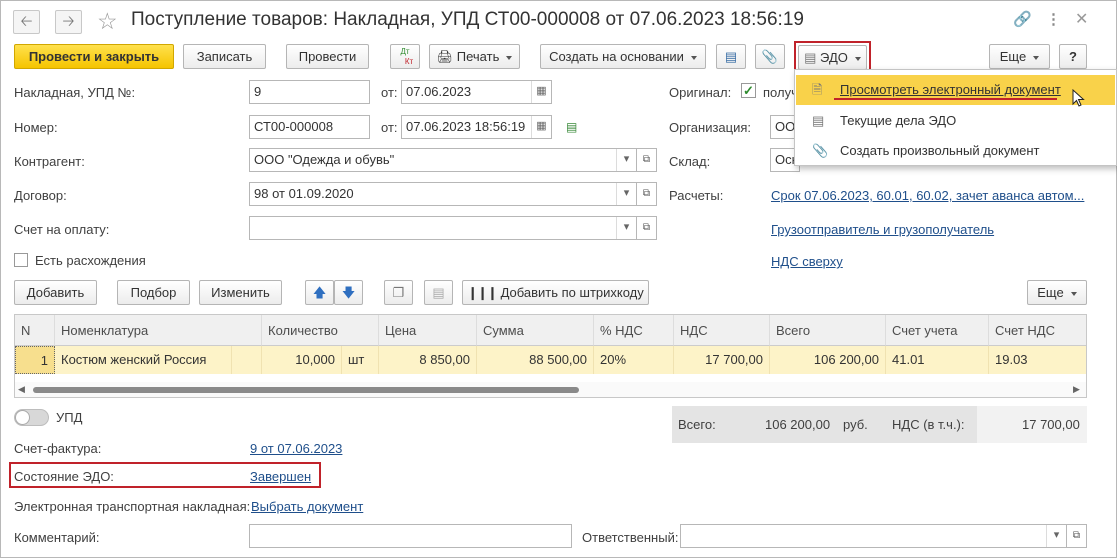  I want to click on responsible-label: Ответственный:, so click(630, 537).